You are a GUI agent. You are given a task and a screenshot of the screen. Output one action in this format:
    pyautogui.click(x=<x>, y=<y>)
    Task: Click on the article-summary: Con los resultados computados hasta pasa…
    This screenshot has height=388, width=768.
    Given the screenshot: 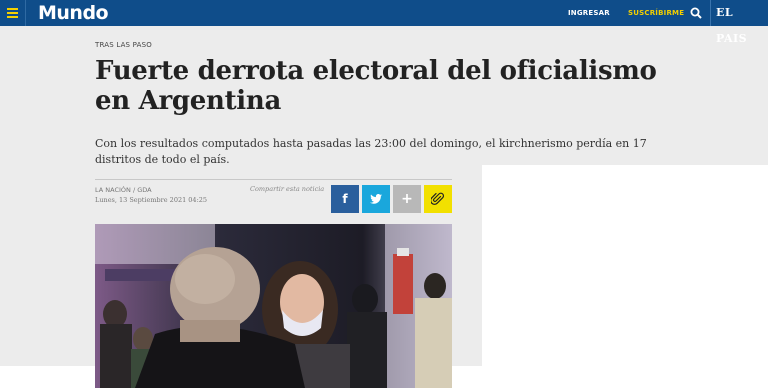 What is the action you would take?
    pyautogui.click(x=371, y=151)
    